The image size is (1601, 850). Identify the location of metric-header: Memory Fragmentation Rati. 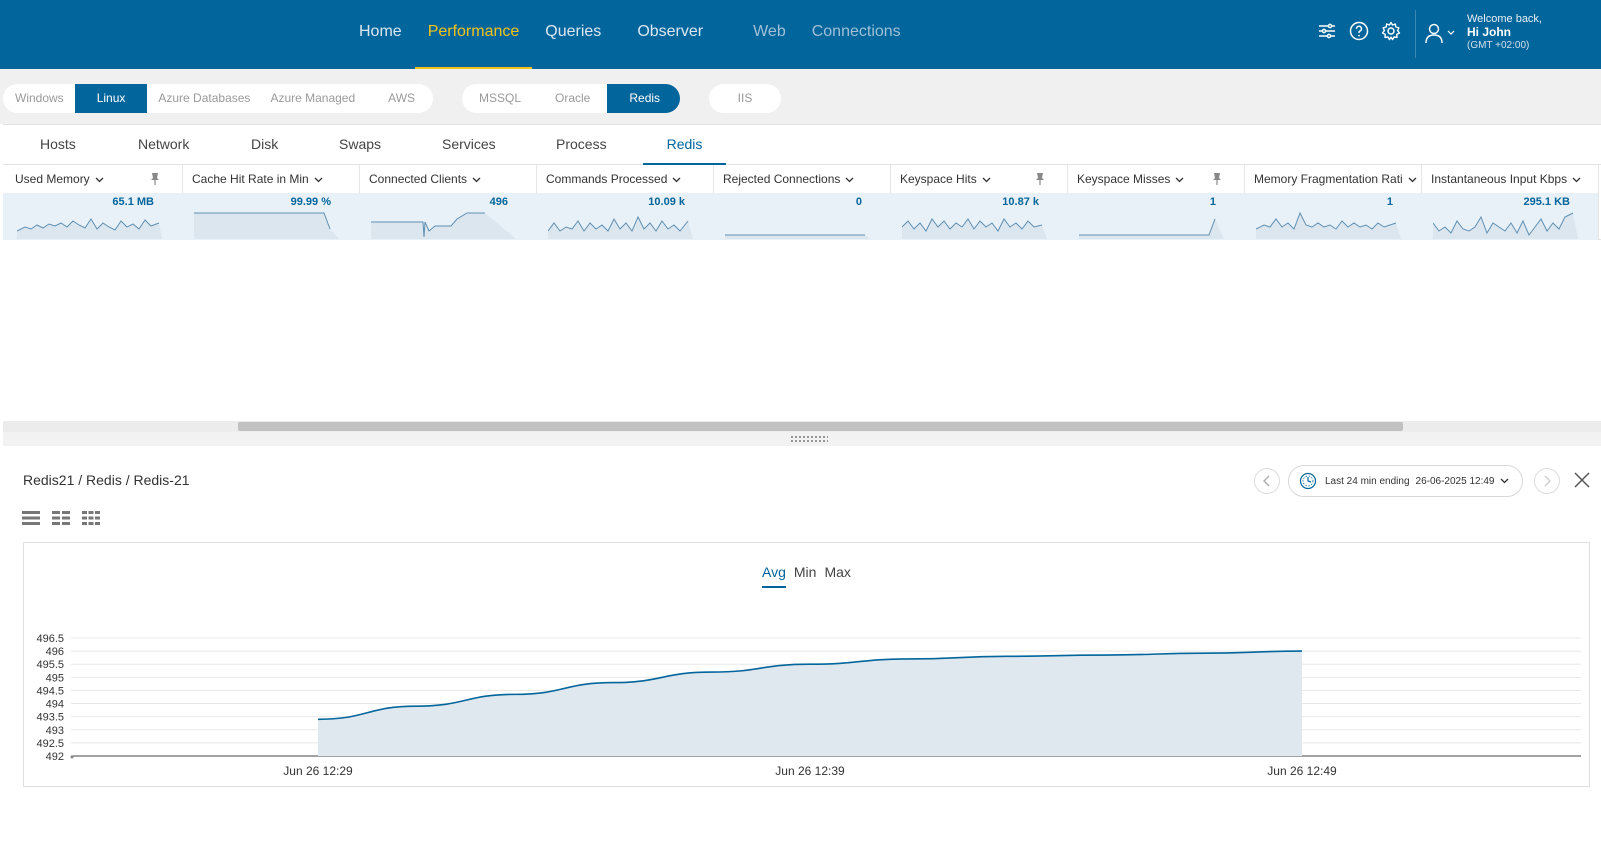
(1331, 179).